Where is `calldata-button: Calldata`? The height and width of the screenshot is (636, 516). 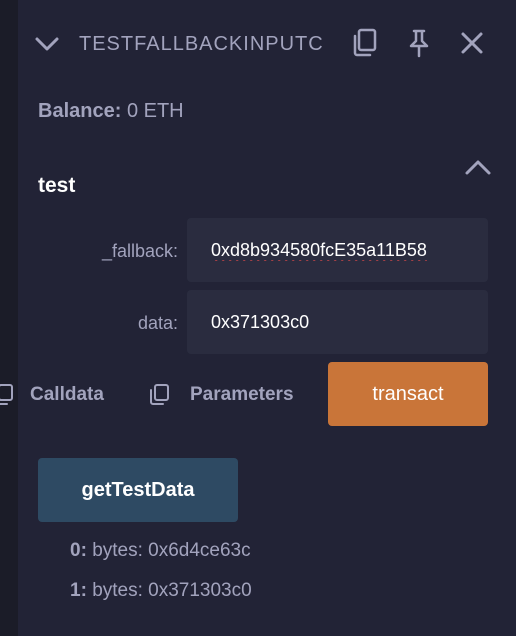
calldata-button: Calldata is located at coordinates (52, 395).